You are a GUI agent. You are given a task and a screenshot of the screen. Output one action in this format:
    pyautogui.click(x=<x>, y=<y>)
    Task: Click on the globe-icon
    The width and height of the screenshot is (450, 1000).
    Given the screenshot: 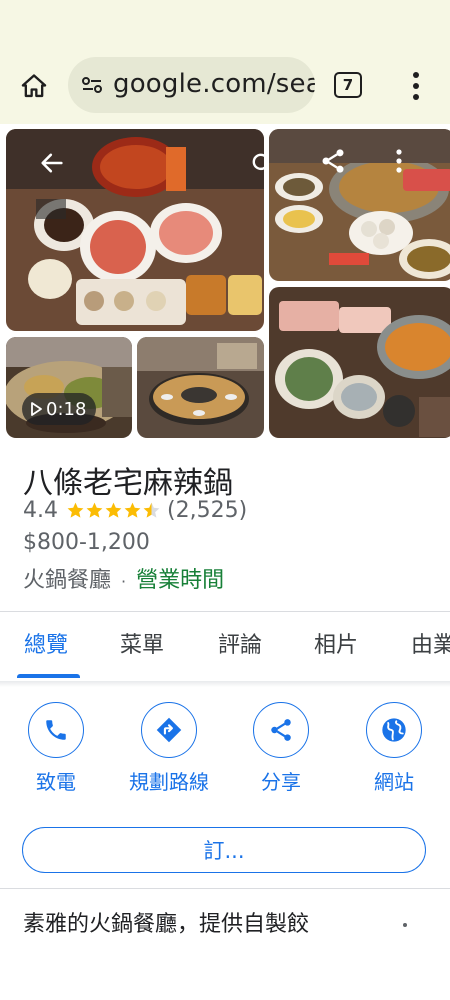 What is the action you would take?
    pyautogui.click(x=394, y=730)
    